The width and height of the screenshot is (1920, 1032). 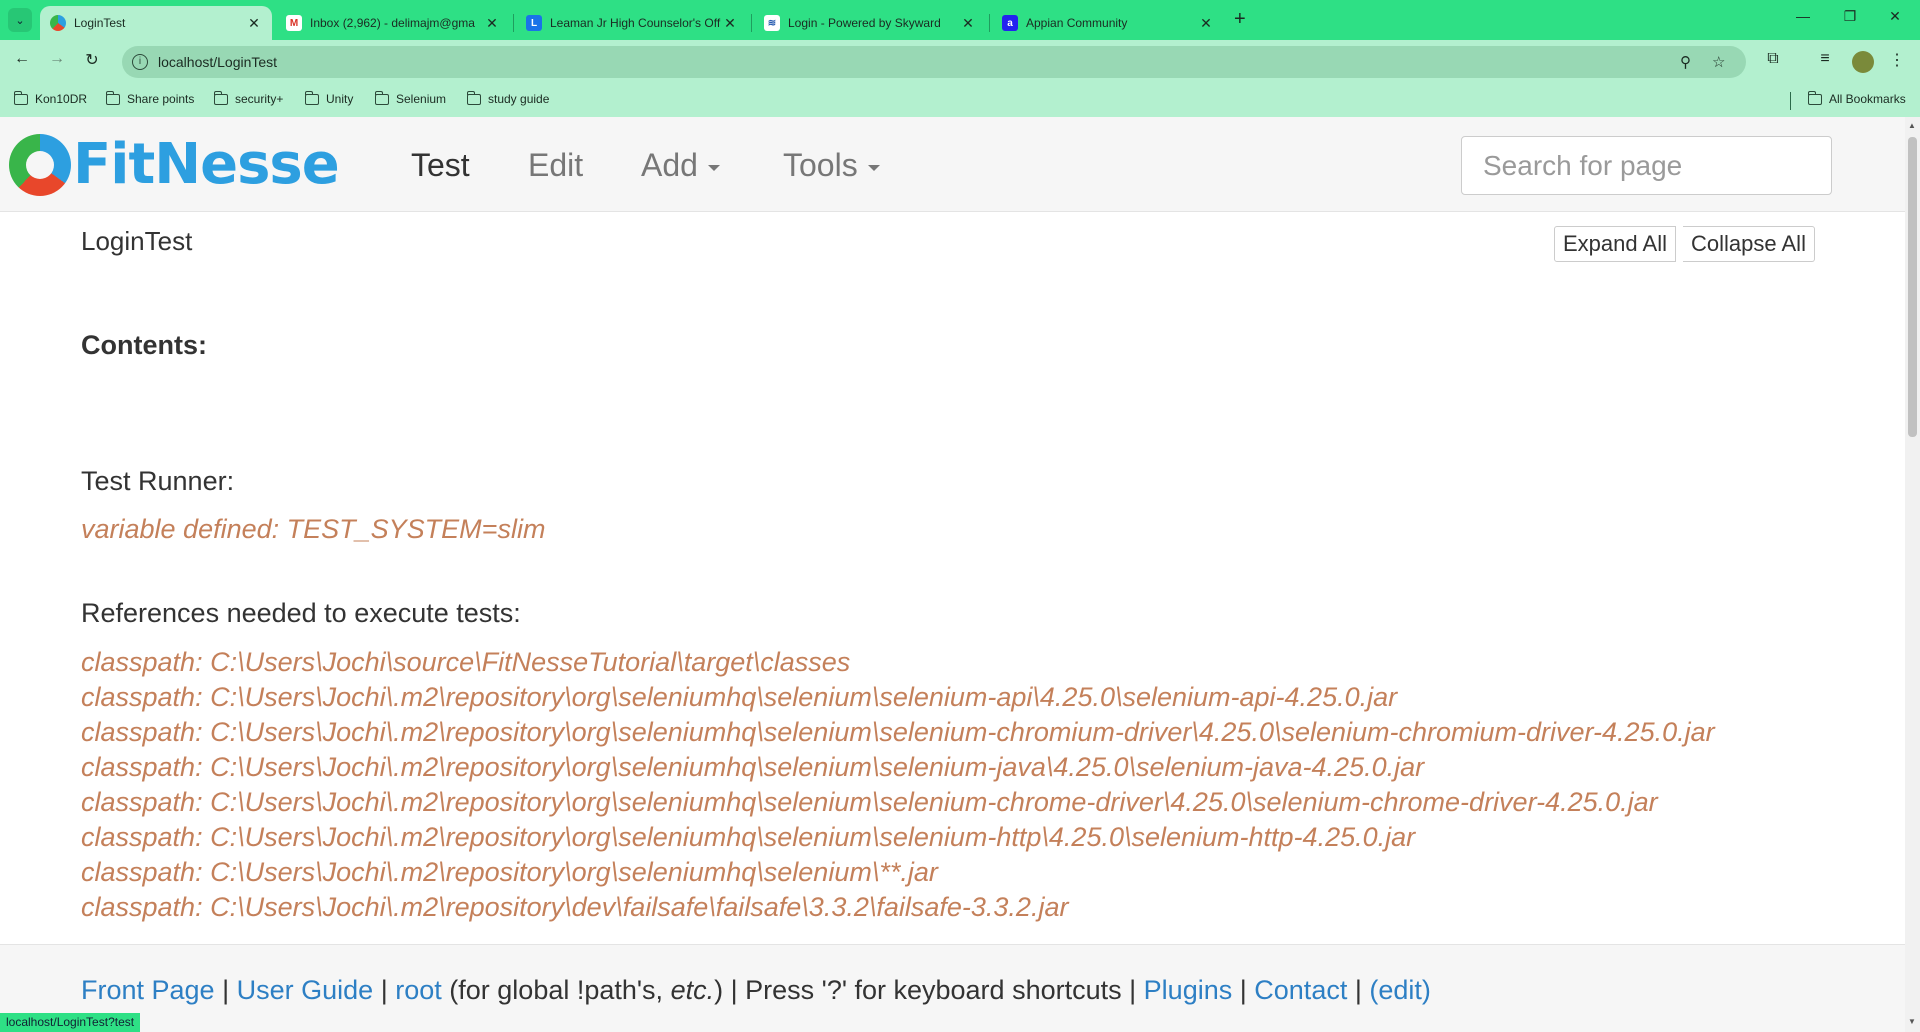 What do you see at coordinates (1790, 101) in the screenshot?
I see `bookmarks-separator` at bounding box center [1790, 101].